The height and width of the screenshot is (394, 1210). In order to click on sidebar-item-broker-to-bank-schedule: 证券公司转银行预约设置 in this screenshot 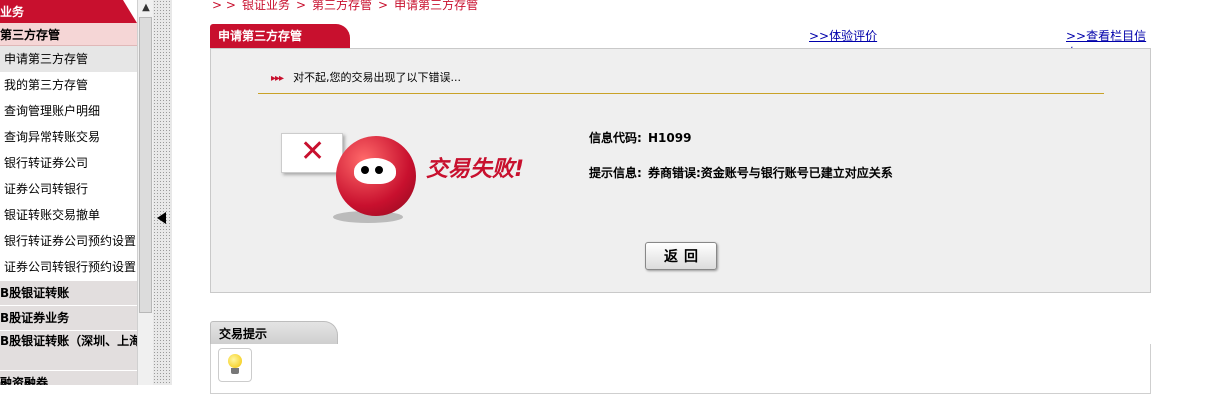, I will do `click(68, 267)`.